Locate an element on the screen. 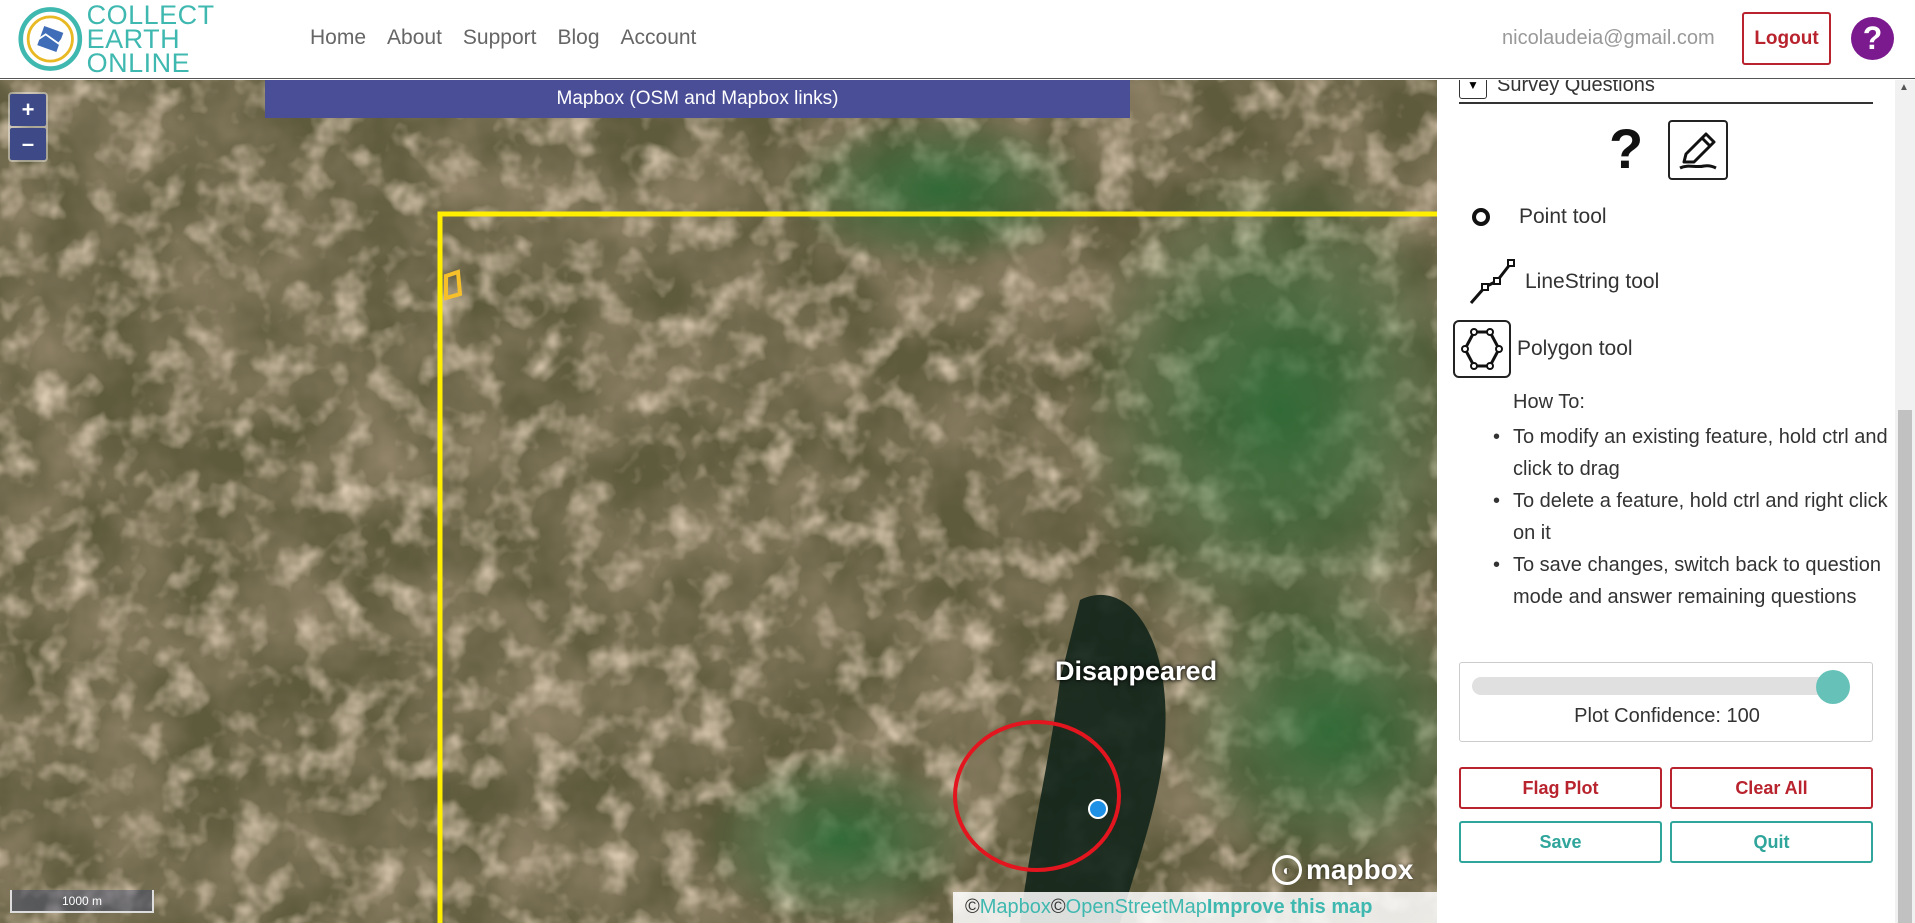  plot-confidence-panel: Plot Confidence: 100 is located at coordinates (1666, 702).